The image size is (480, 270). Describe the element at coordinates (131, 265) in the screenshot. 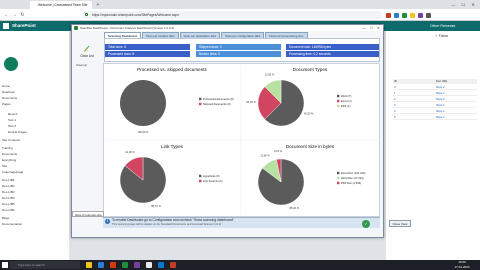

I see `taskbar-apps` at that location.